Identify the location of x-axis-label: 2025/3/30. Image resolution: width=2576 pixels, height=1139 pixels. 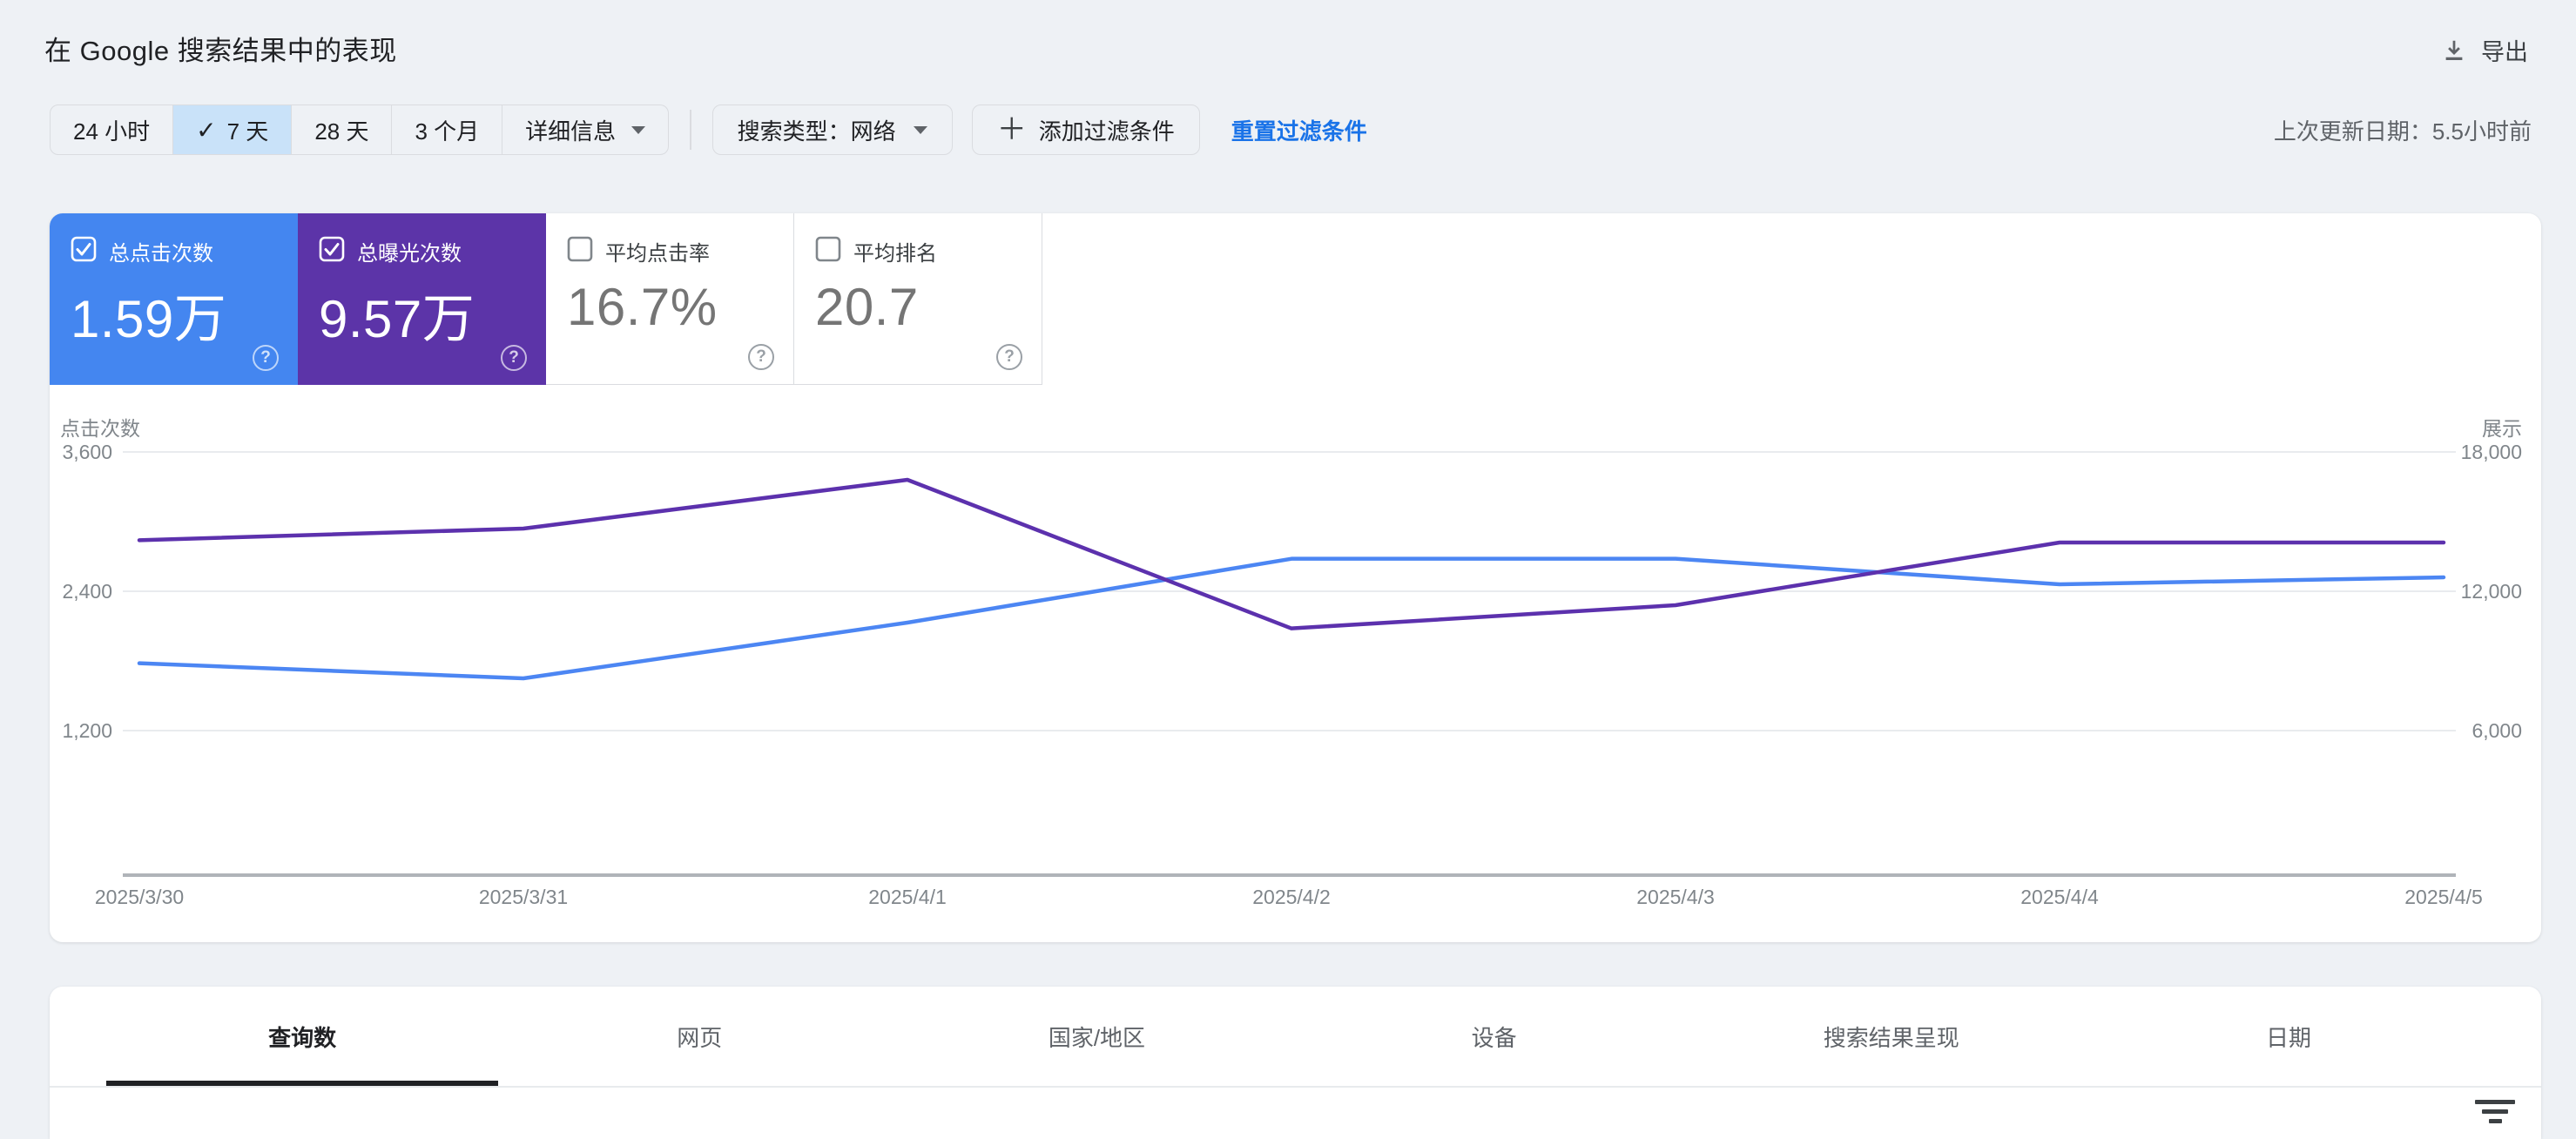
(139, 897).